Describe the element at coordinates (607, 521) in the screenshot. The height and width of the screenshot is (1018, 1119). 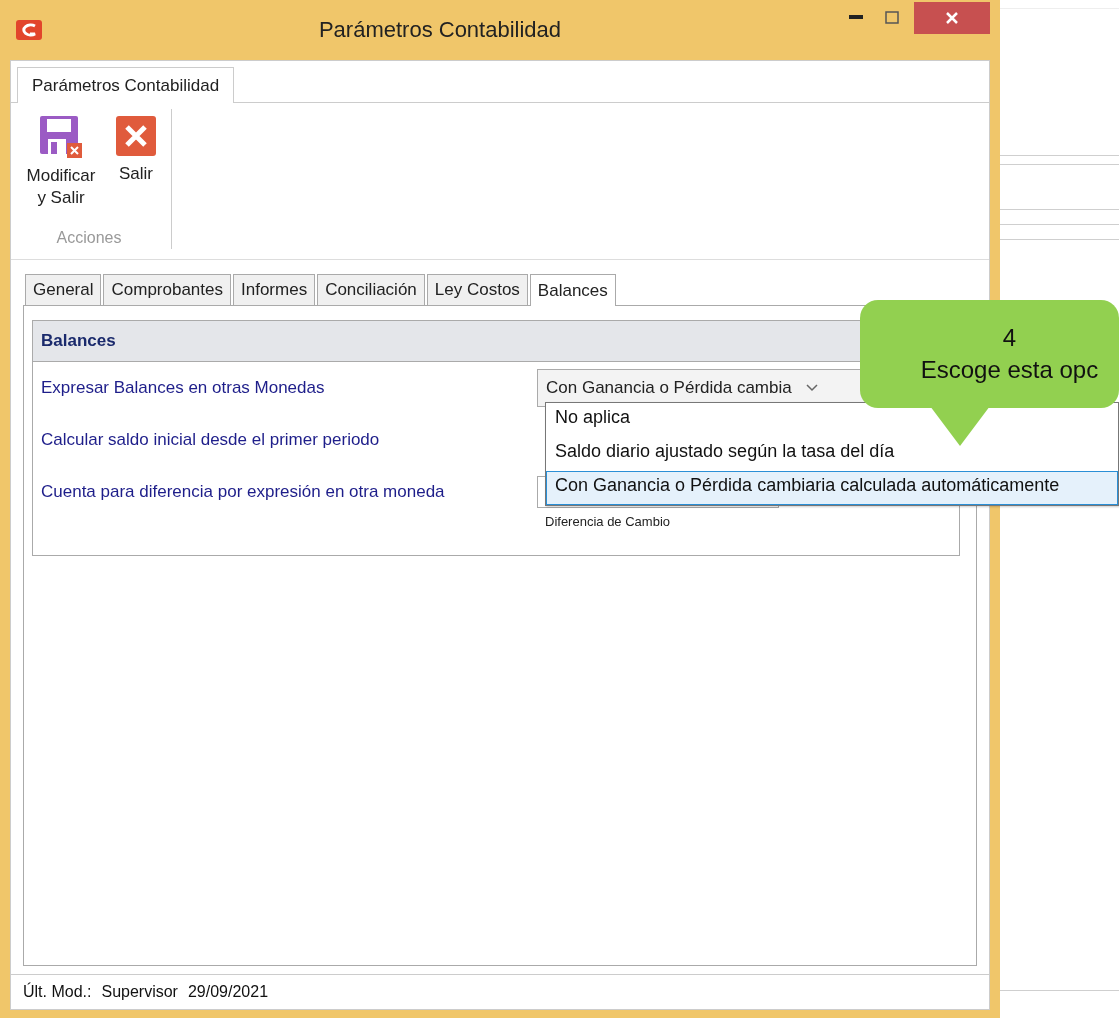
I see `account-name: Diferencia de Cambio` at that location.